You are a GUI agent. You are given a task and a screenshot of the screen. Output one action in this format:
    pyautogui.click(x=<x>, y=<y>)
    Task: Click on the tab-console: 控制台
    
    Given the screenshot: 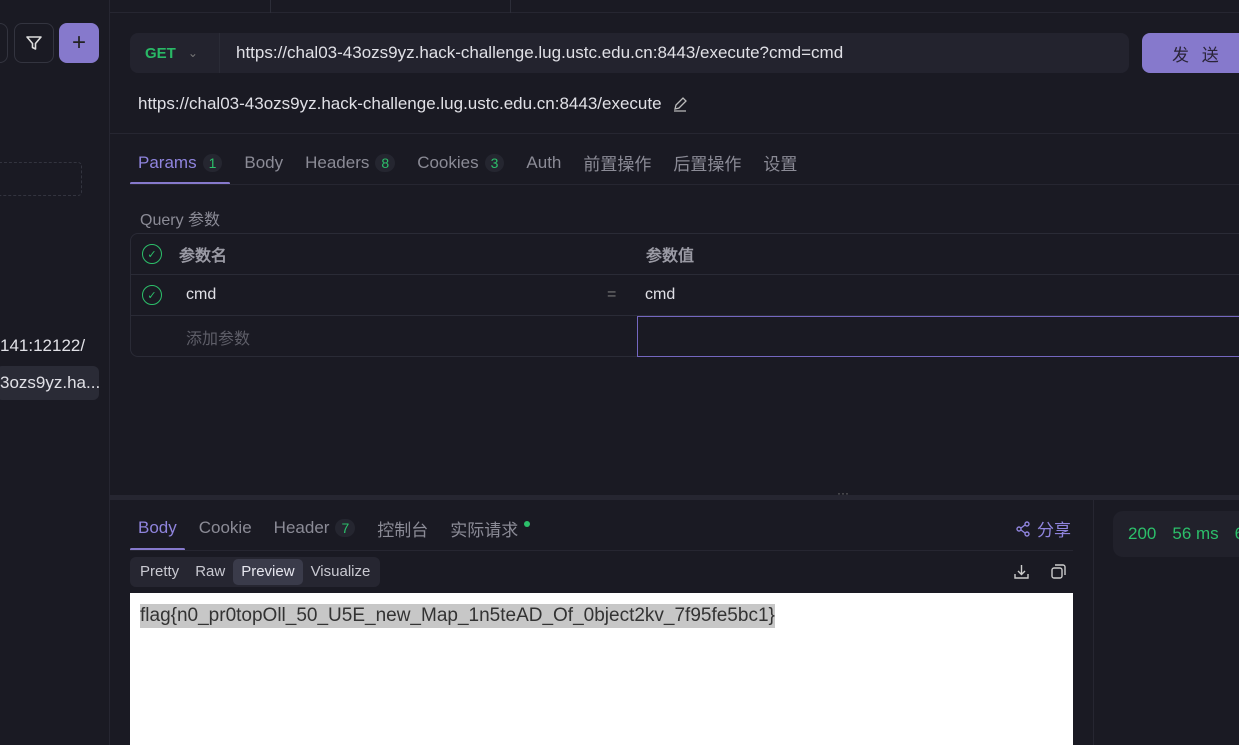 What is the action you would take?
    pyautogui.click(x=402, y=528)
    